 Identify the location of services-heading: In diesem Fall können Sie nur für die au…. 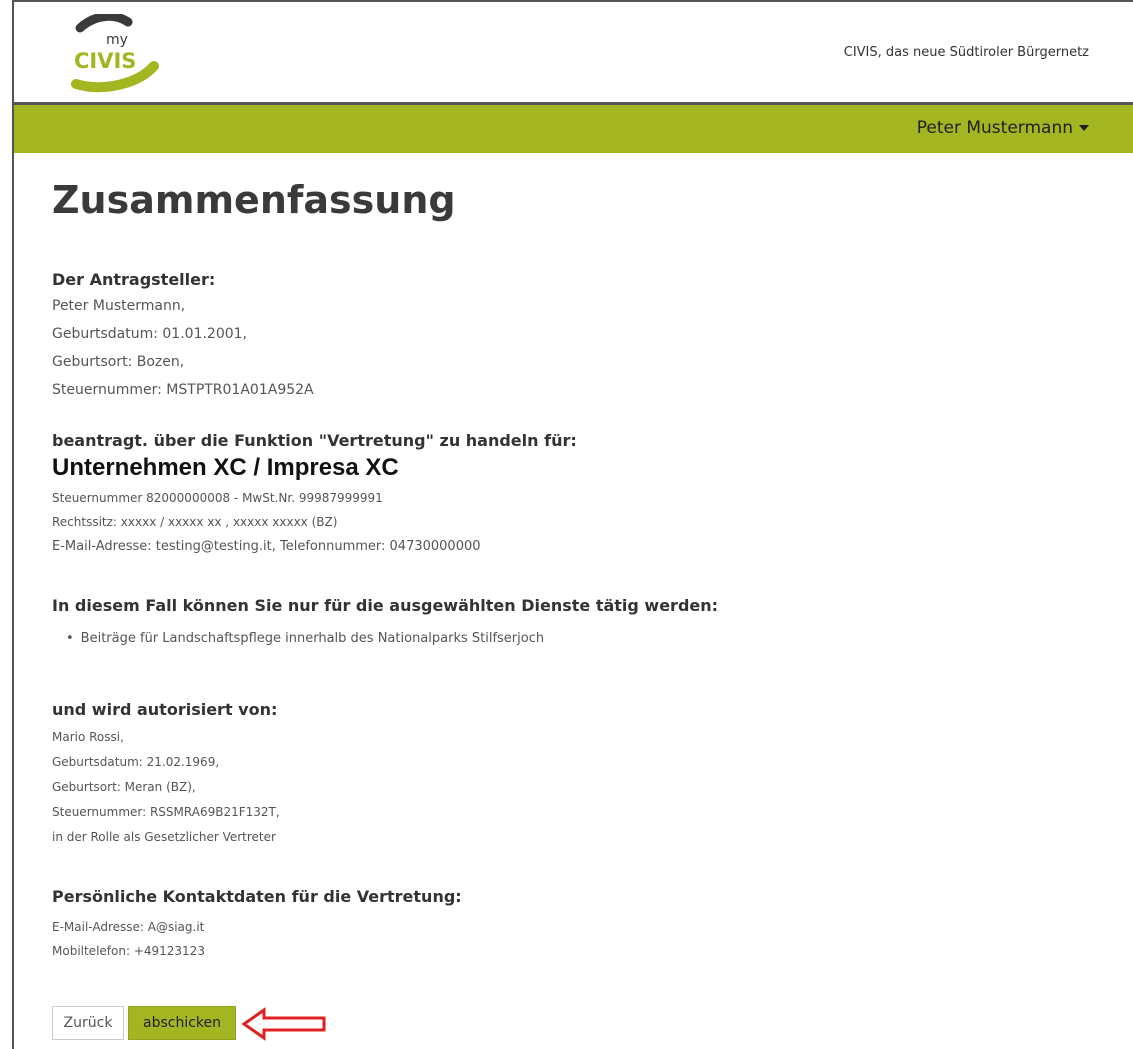
(385, 605).